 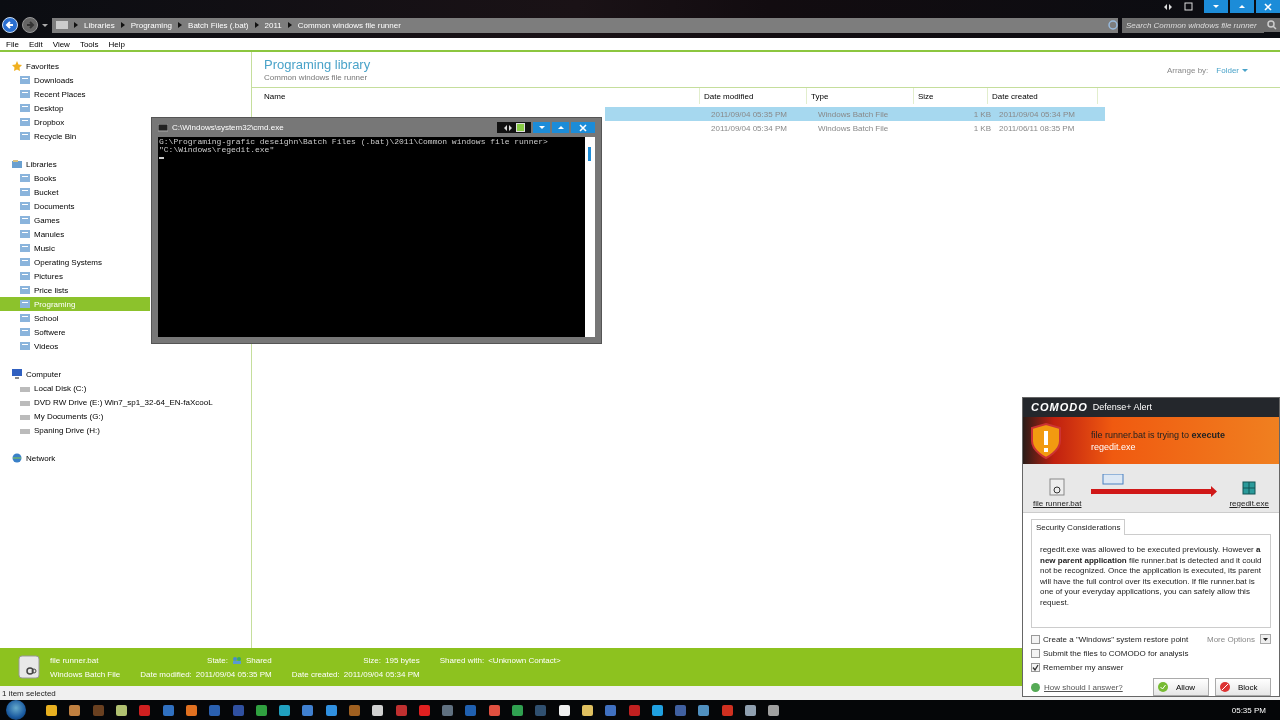 What do you see at coordinates (12, 44) in the screenshot?
I see `menu-item: File` at bounding box center [12, 44].